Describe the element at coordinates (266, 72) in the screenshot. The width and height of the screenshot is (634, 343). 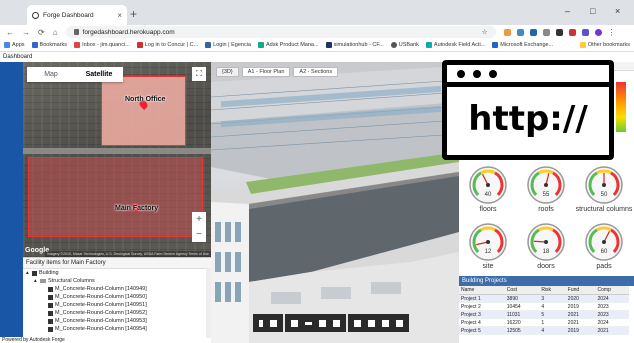
I see `tab-floor-plan: A1 - Floor Plan` at that location.